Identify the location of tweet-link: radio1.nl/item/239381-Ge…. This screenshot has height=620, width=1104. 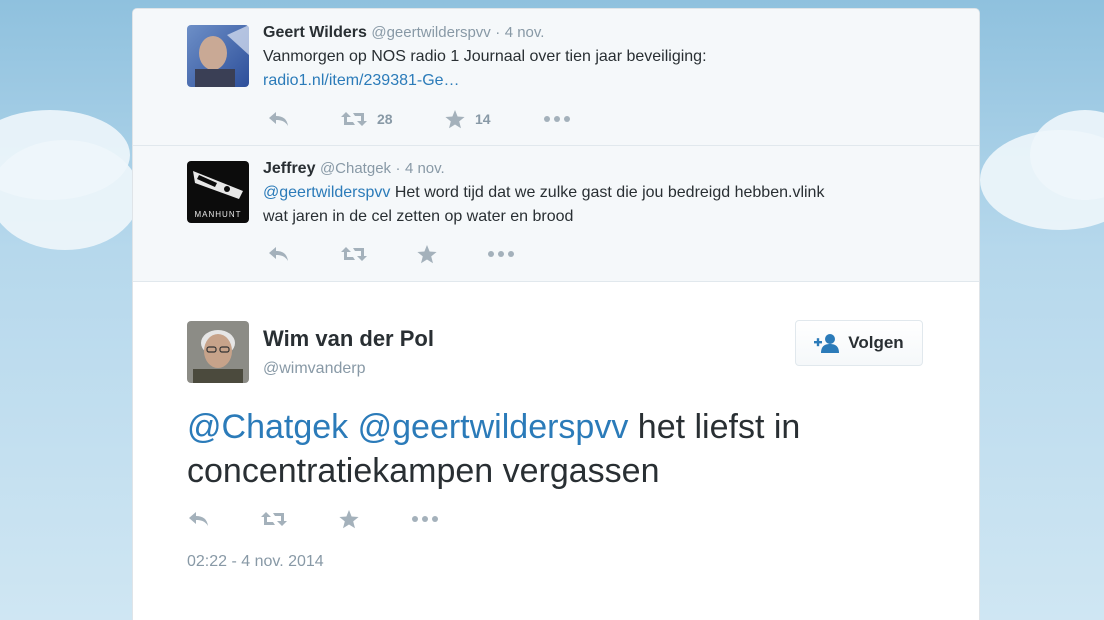
(361, 80).